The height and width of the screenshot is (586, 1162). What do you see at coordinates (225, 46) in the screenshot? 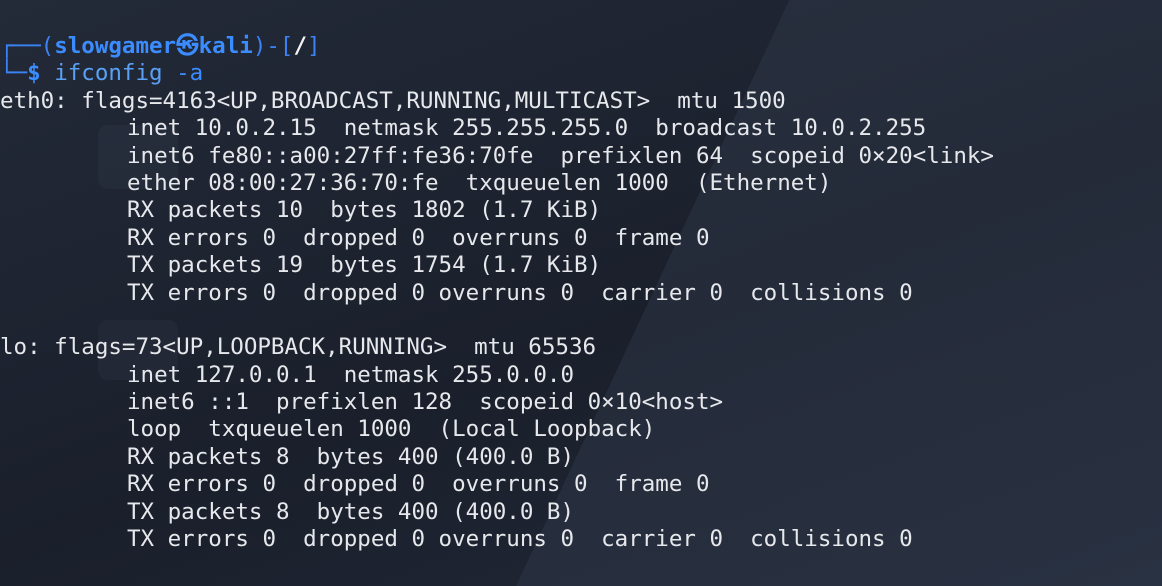
I see `prompt-host: kali` at bounding box center [225, 46].